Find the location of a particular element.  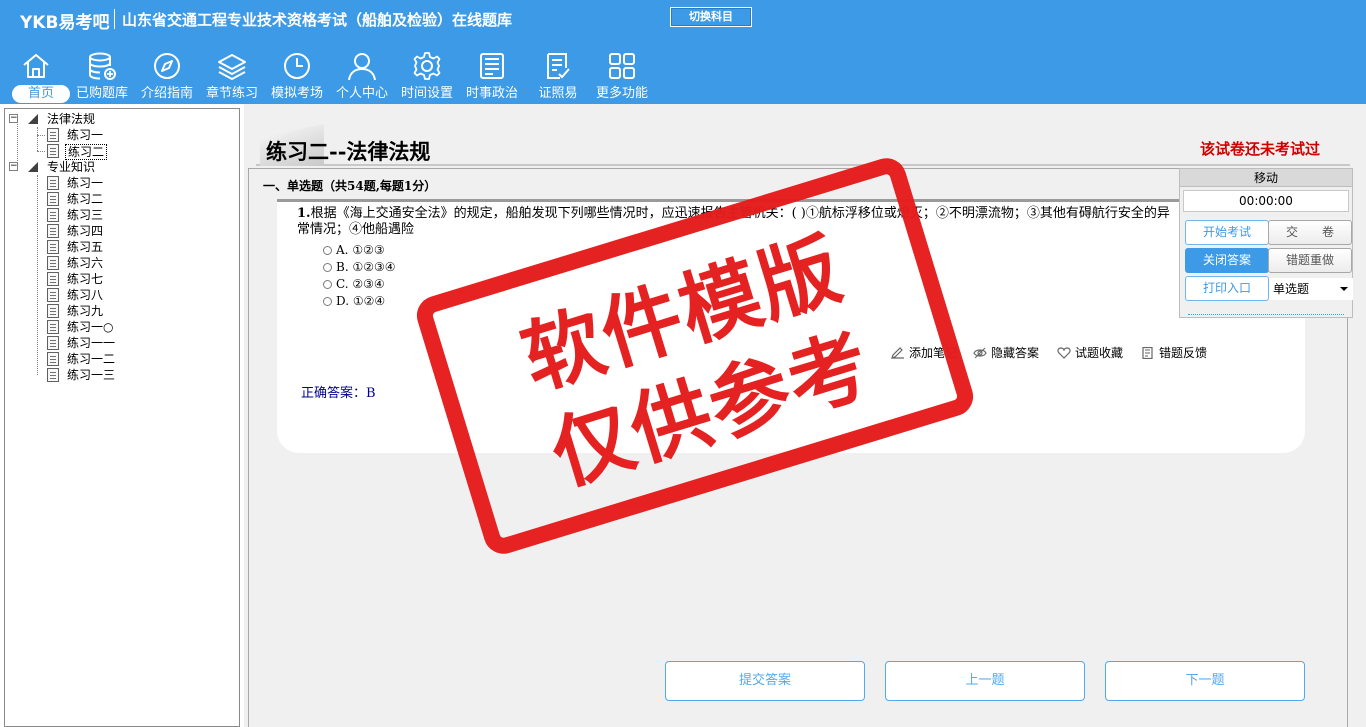

nav-profile: 个人中心 is located at coordinates (362, 75).